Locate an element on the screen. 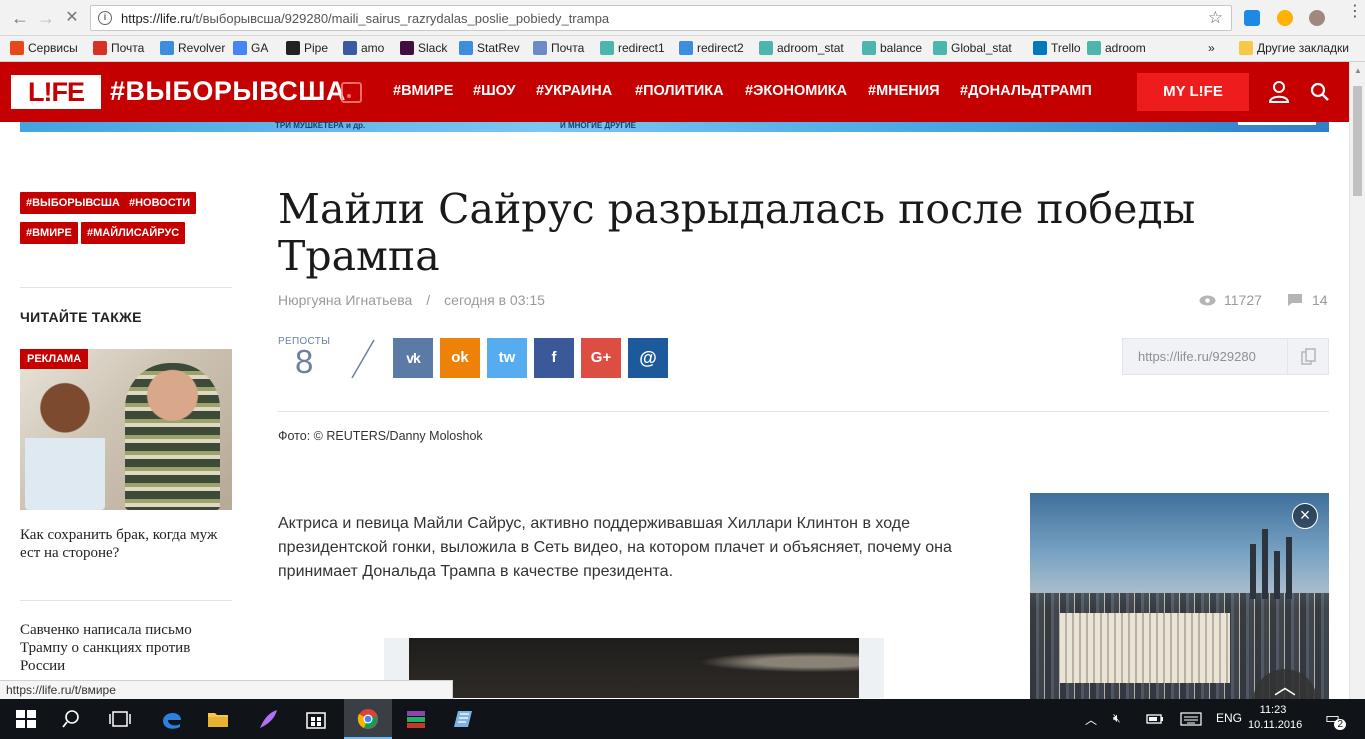 This screenshot has width=1365, height=739. bookmark-statrev: StatRev is located at coordinates (489, 48).